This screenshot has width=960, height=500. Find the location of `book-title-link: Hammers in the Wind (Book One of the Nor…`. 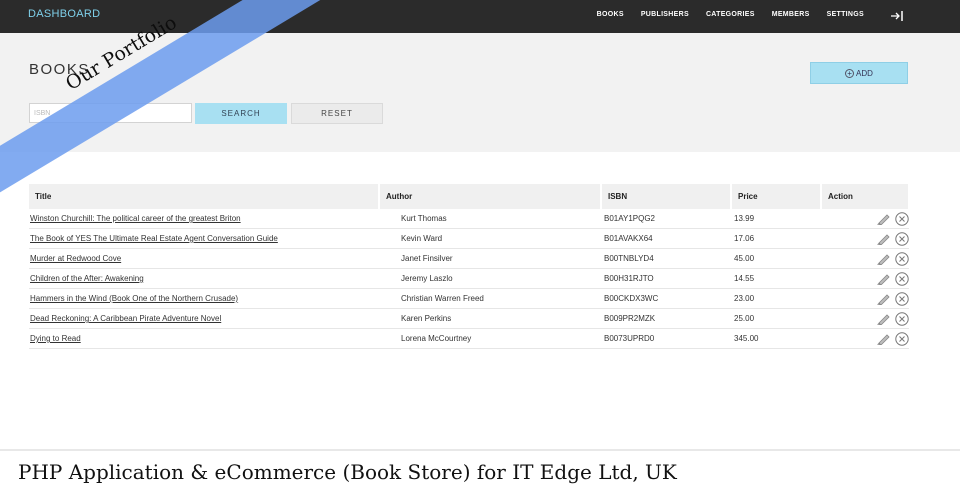

book-title-link: Hammers in the Wind (Book One of the Nor… is located at coordinates (204, 298).